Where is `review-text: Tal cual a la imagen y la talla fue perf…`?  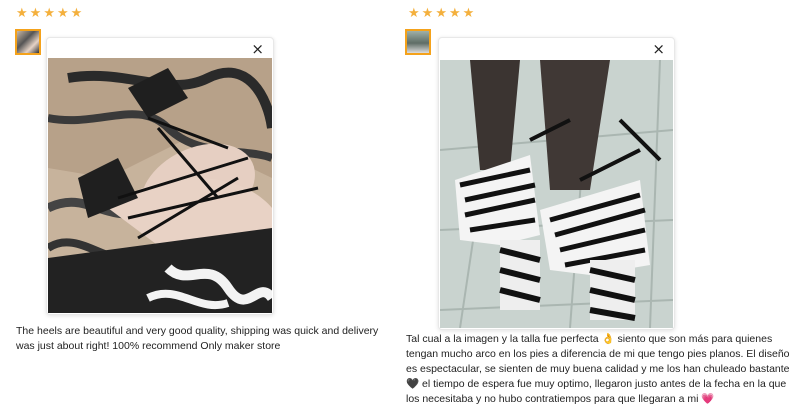 review-text: Tal cual a la imagen y la talla fue perf… is located at coordinates (598, 369).